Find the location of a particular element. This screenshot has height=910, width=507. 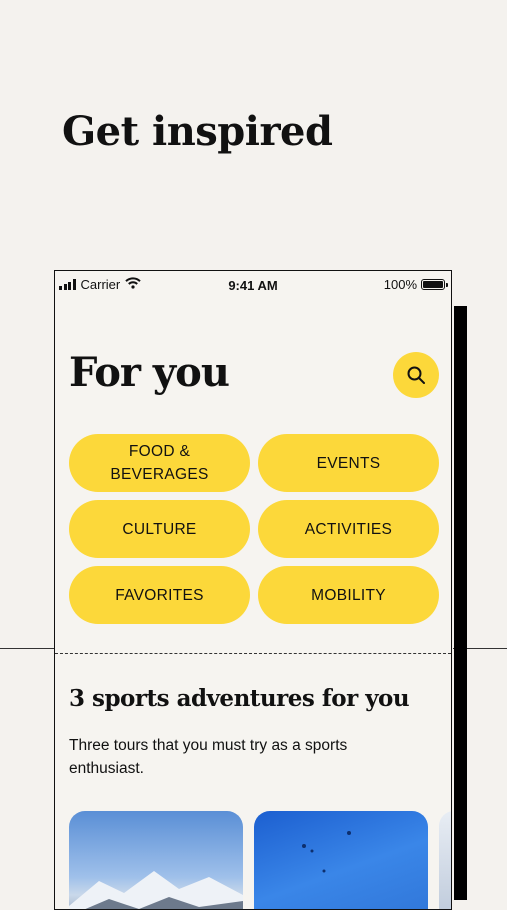

section-title: 3 sports adventures for you is located at coordinates (239, 698).